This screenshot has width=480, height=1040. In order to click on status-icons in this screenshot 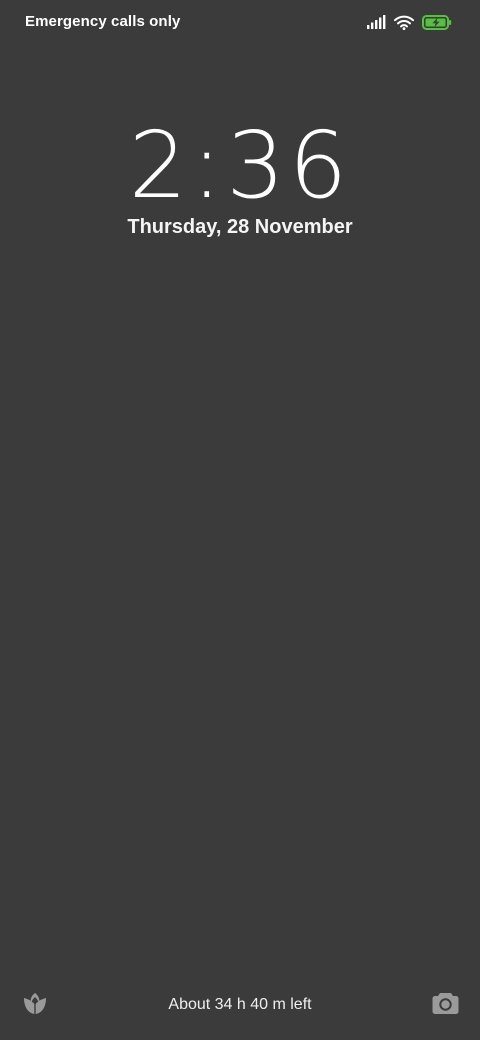, I will do `click(409, 22)`.